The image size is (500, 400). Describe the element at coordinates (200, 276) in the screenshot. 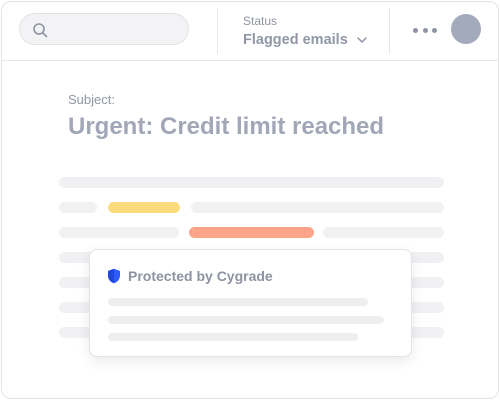

I see `popup-title: Protected by Cygrade` at that location.